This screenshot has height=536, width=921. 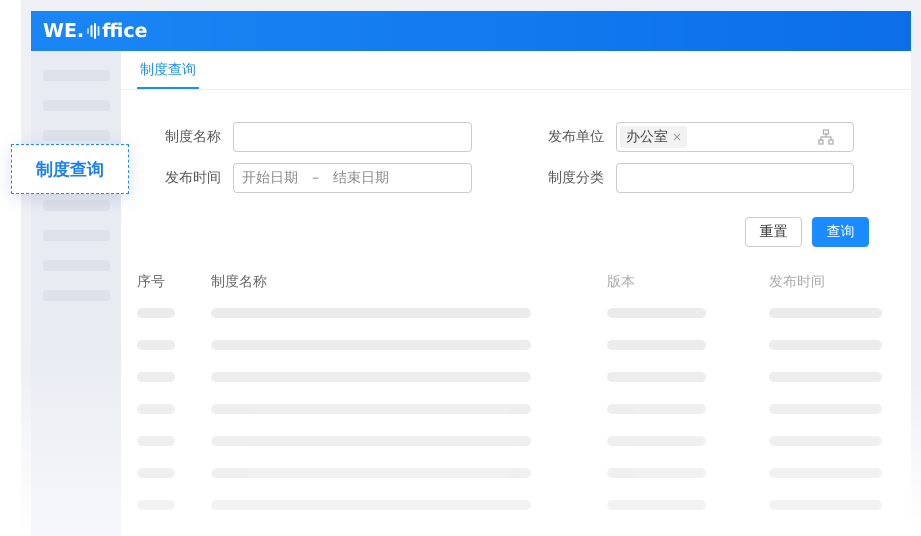 What do you see at coordinates (63, 31) in the screenshot?
I see `logo-text: WE.` at bounding box center [63, 31].